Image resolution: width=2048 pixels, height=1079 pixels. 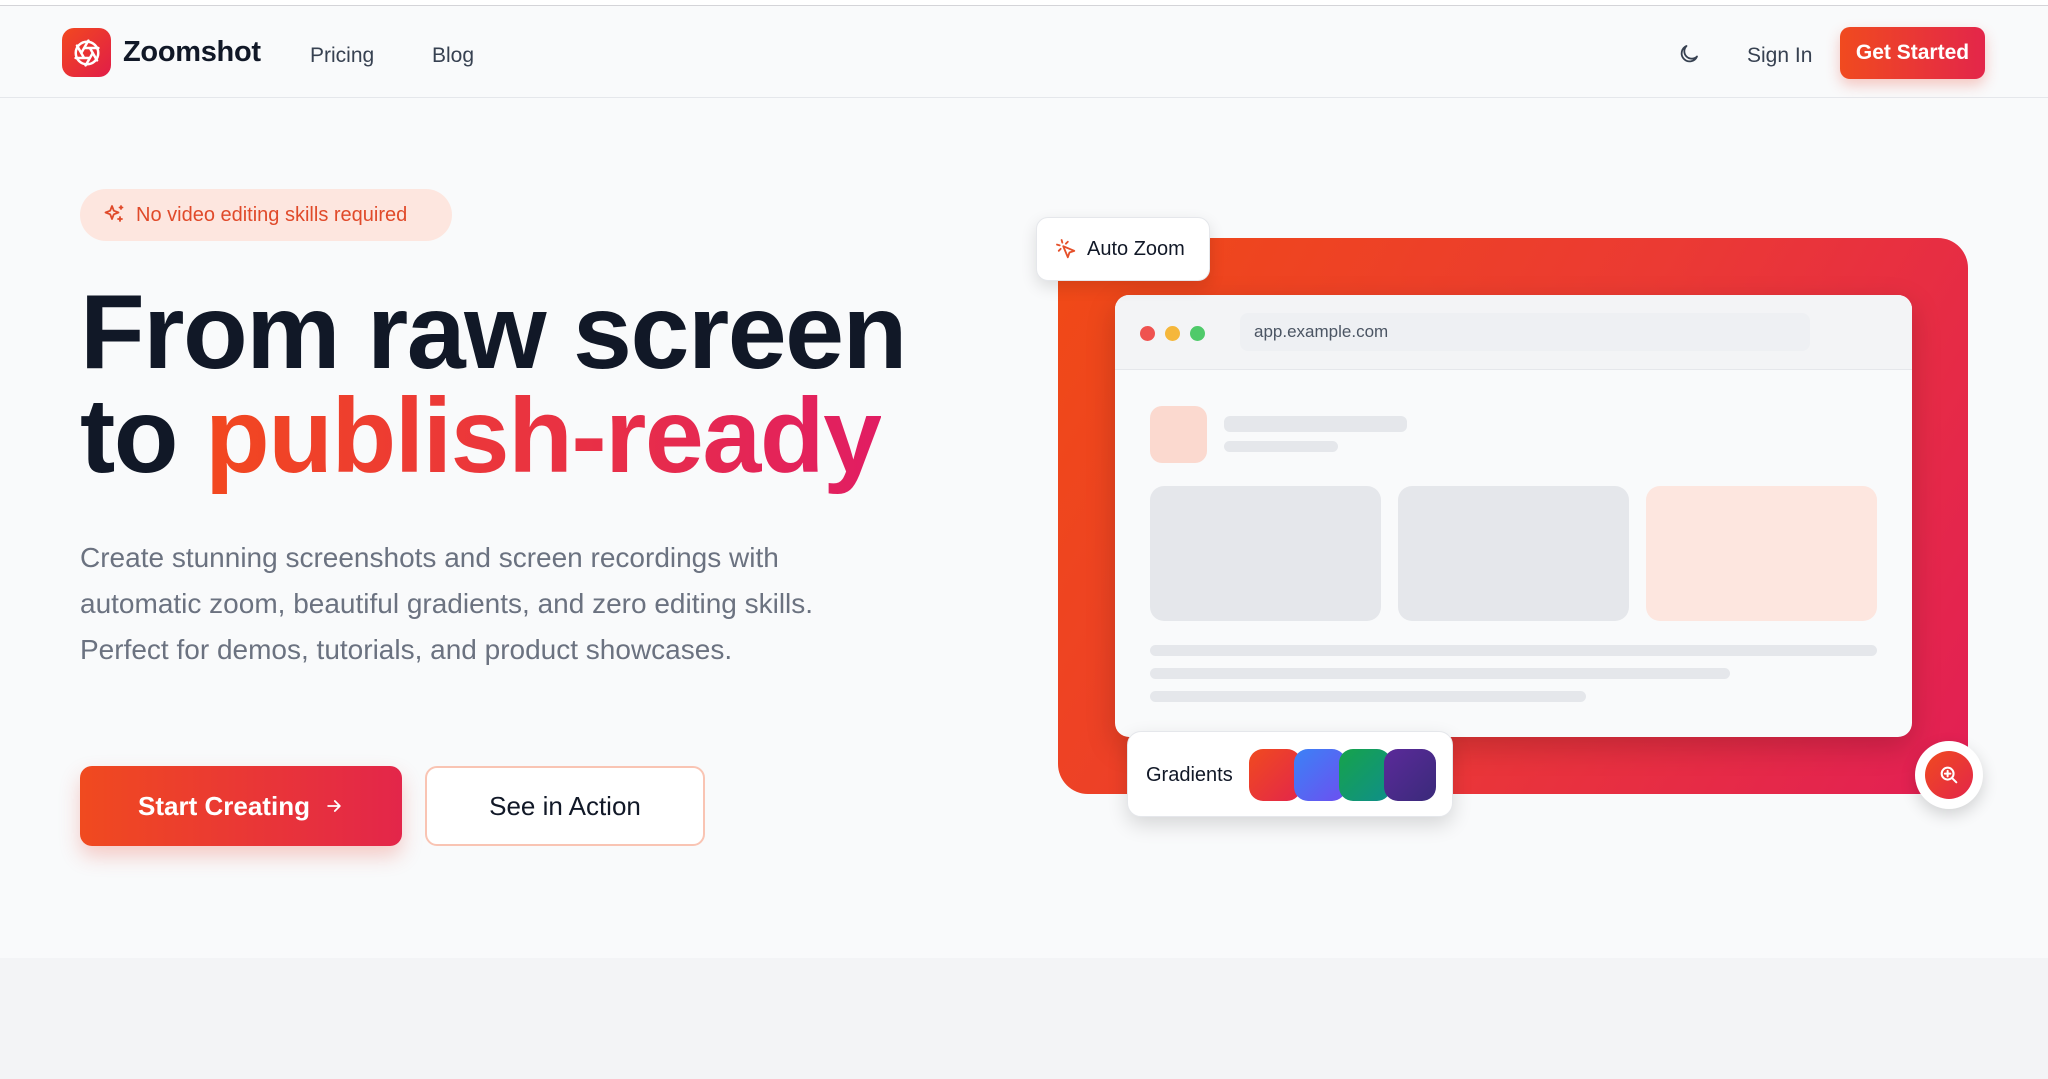 What do you see at coordinates (86, 52) in the screenshot?
I see `aperture-icon` at bounding box center [86, 52].